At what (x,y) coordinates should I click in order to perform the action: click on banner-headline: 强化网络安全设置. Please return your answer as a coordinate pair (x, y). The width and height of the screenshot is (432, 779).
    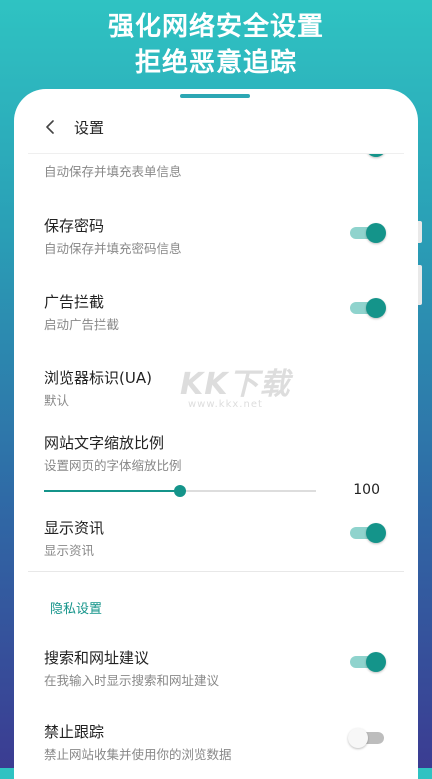
    Looking at the image, I should click on (215, 27).